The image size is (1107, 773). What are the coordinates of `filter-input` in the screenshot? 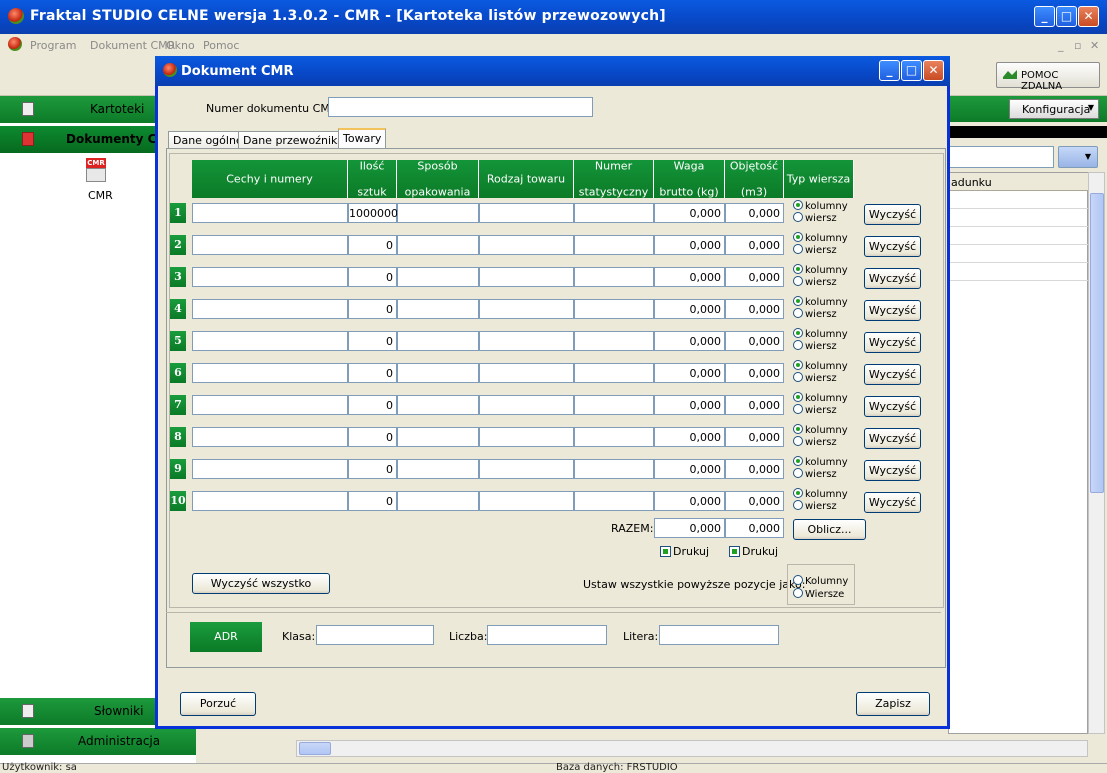 It's located at (1001, 157).